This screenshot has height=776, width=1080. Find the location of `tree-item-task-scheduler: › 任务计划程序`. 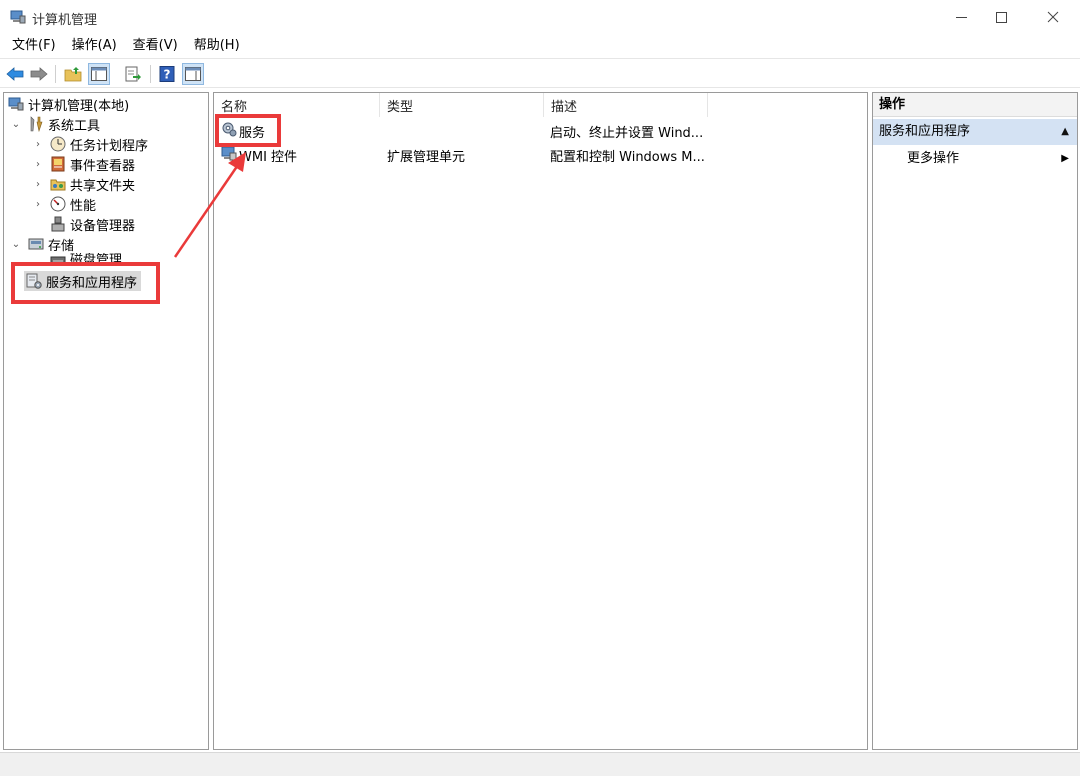

tree-item-task-scheduler: › 任务计划程序 is located at coordinates (90, 144).